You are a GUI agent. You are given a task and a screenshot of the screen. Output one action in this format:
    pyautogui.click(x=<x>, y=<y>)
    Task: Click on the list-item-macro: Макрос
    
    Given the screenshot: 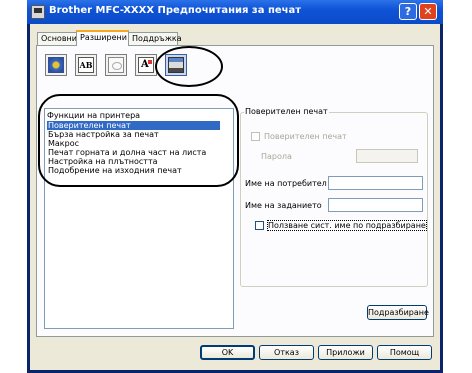 What is the action you would take?
    pyautogui.click(x=133, y=143)
    